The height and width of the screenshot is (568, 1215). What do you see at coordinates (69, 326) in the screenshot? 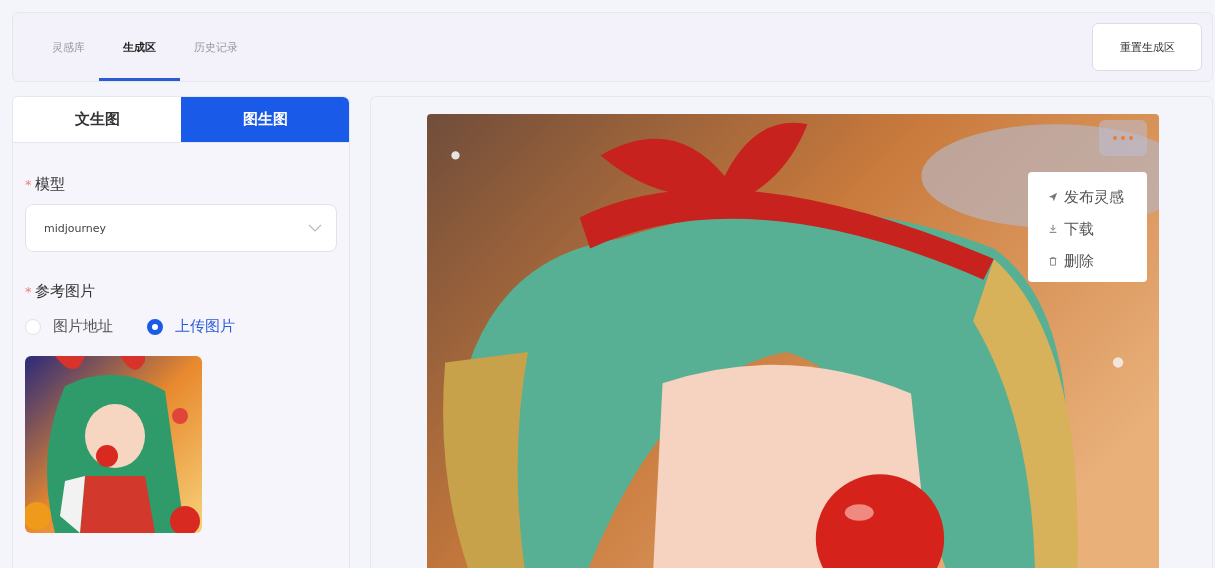
I see `radio-option: 图片地址` at bounding box center [69, 326].